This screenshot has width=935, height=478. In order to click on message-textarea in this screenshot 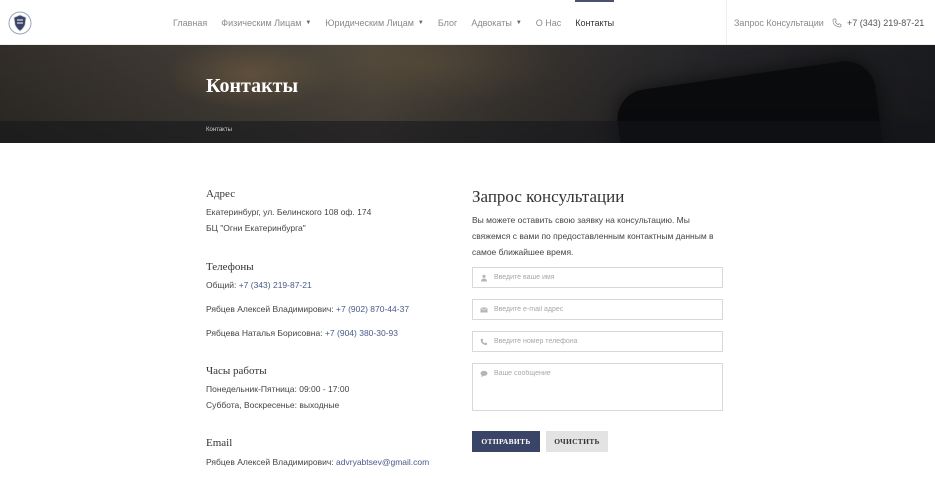, I will do `click(604, 388)`.